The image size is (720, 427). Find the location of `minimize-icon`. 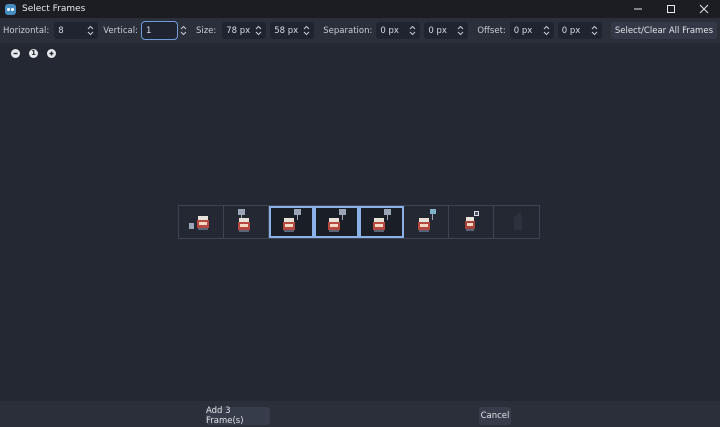

minimize-icon is located at coordinates (637, 9).